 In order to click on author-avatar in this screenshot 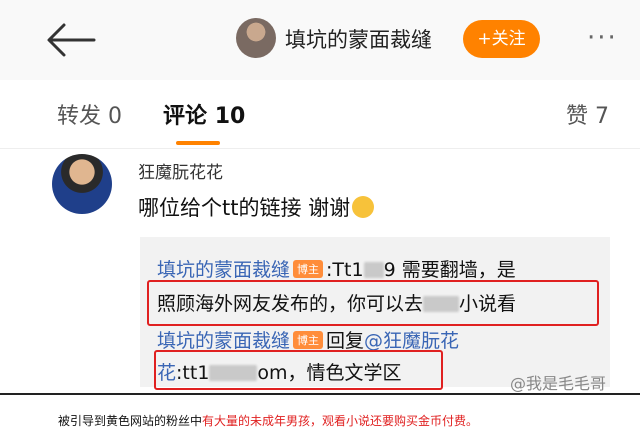, I will do `click(256, 38)`.